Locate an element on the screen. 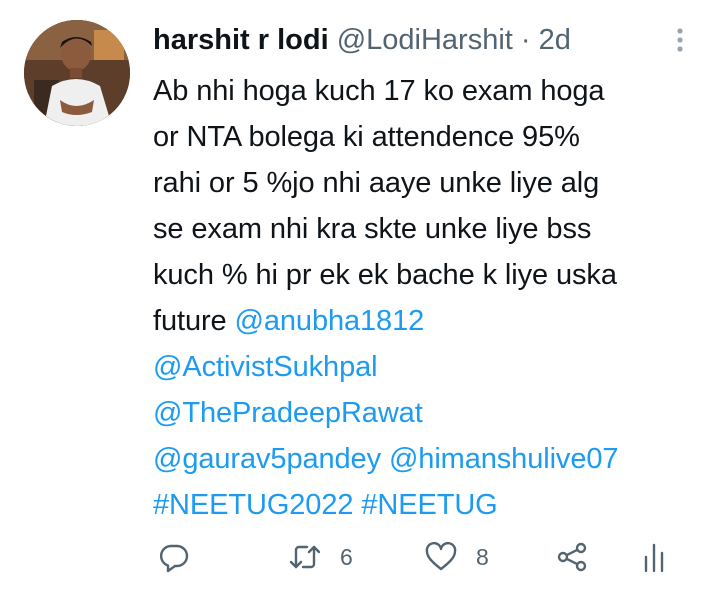 This screenshot has height=595, width=719. text-segment: rahi or 5 %jo nhi aaye unke liye alg is located at coordinates (376, 183).